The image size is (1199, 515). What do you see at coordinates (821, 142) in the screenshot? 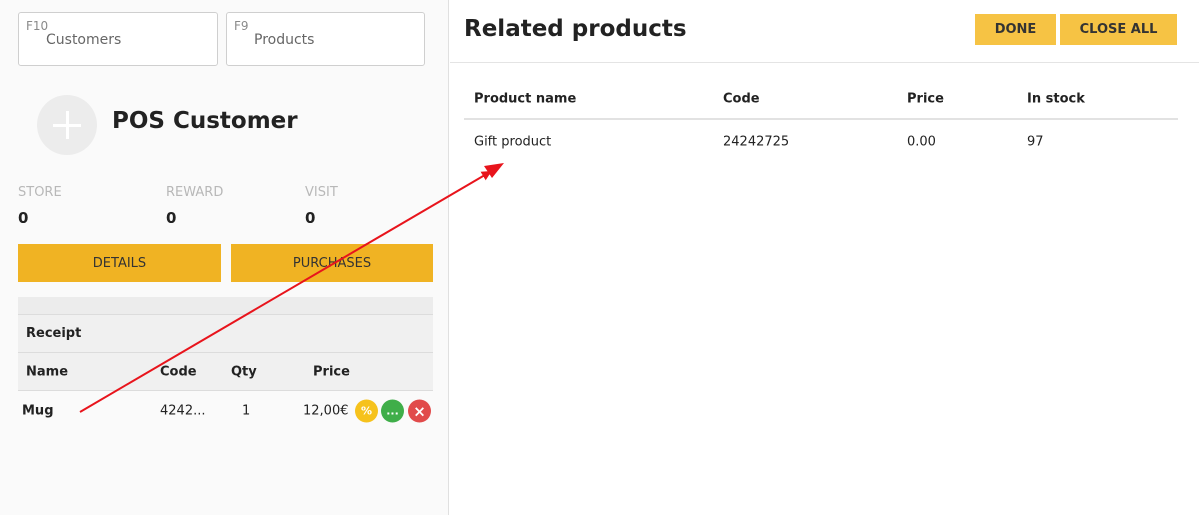
I see `related-product-row: Gift product 24242725 0.00 97` at bounding box center [821, 142].